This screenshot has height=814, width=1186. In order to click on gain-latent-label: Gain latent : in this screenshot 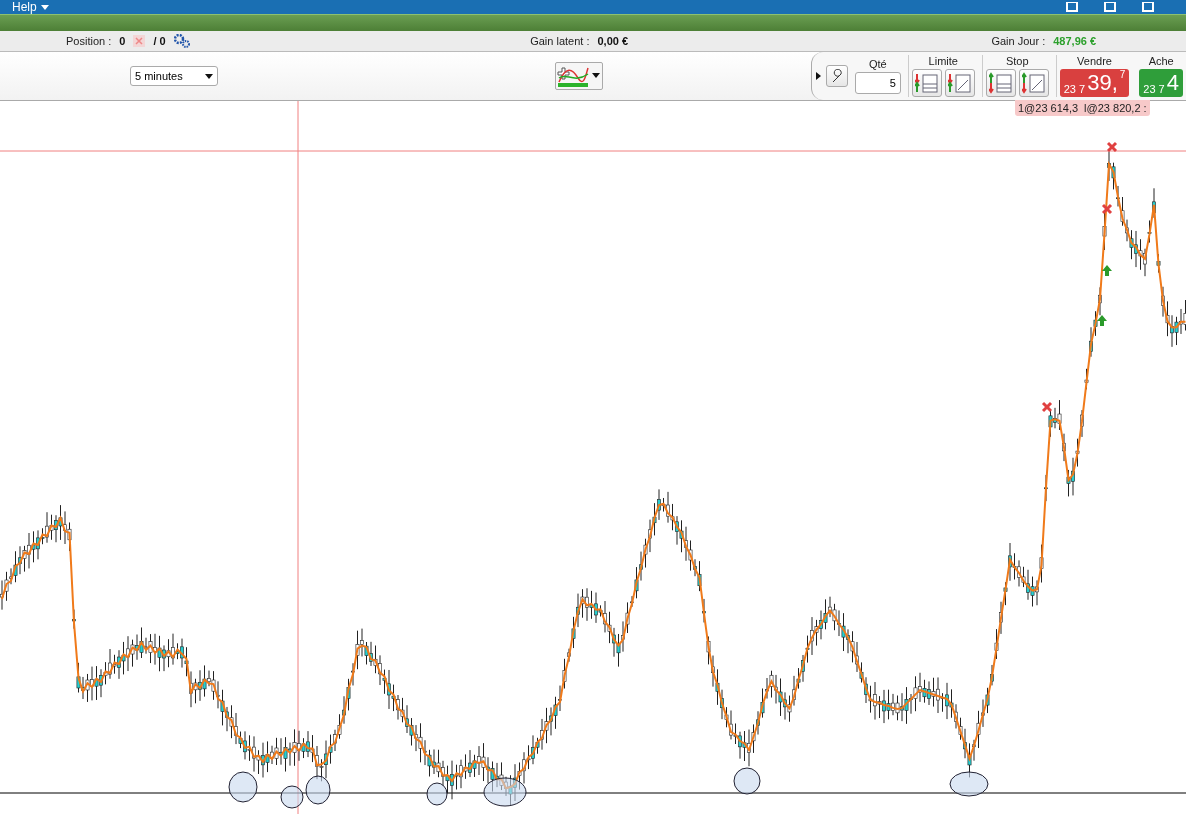, I will do `click(560, 40)`.